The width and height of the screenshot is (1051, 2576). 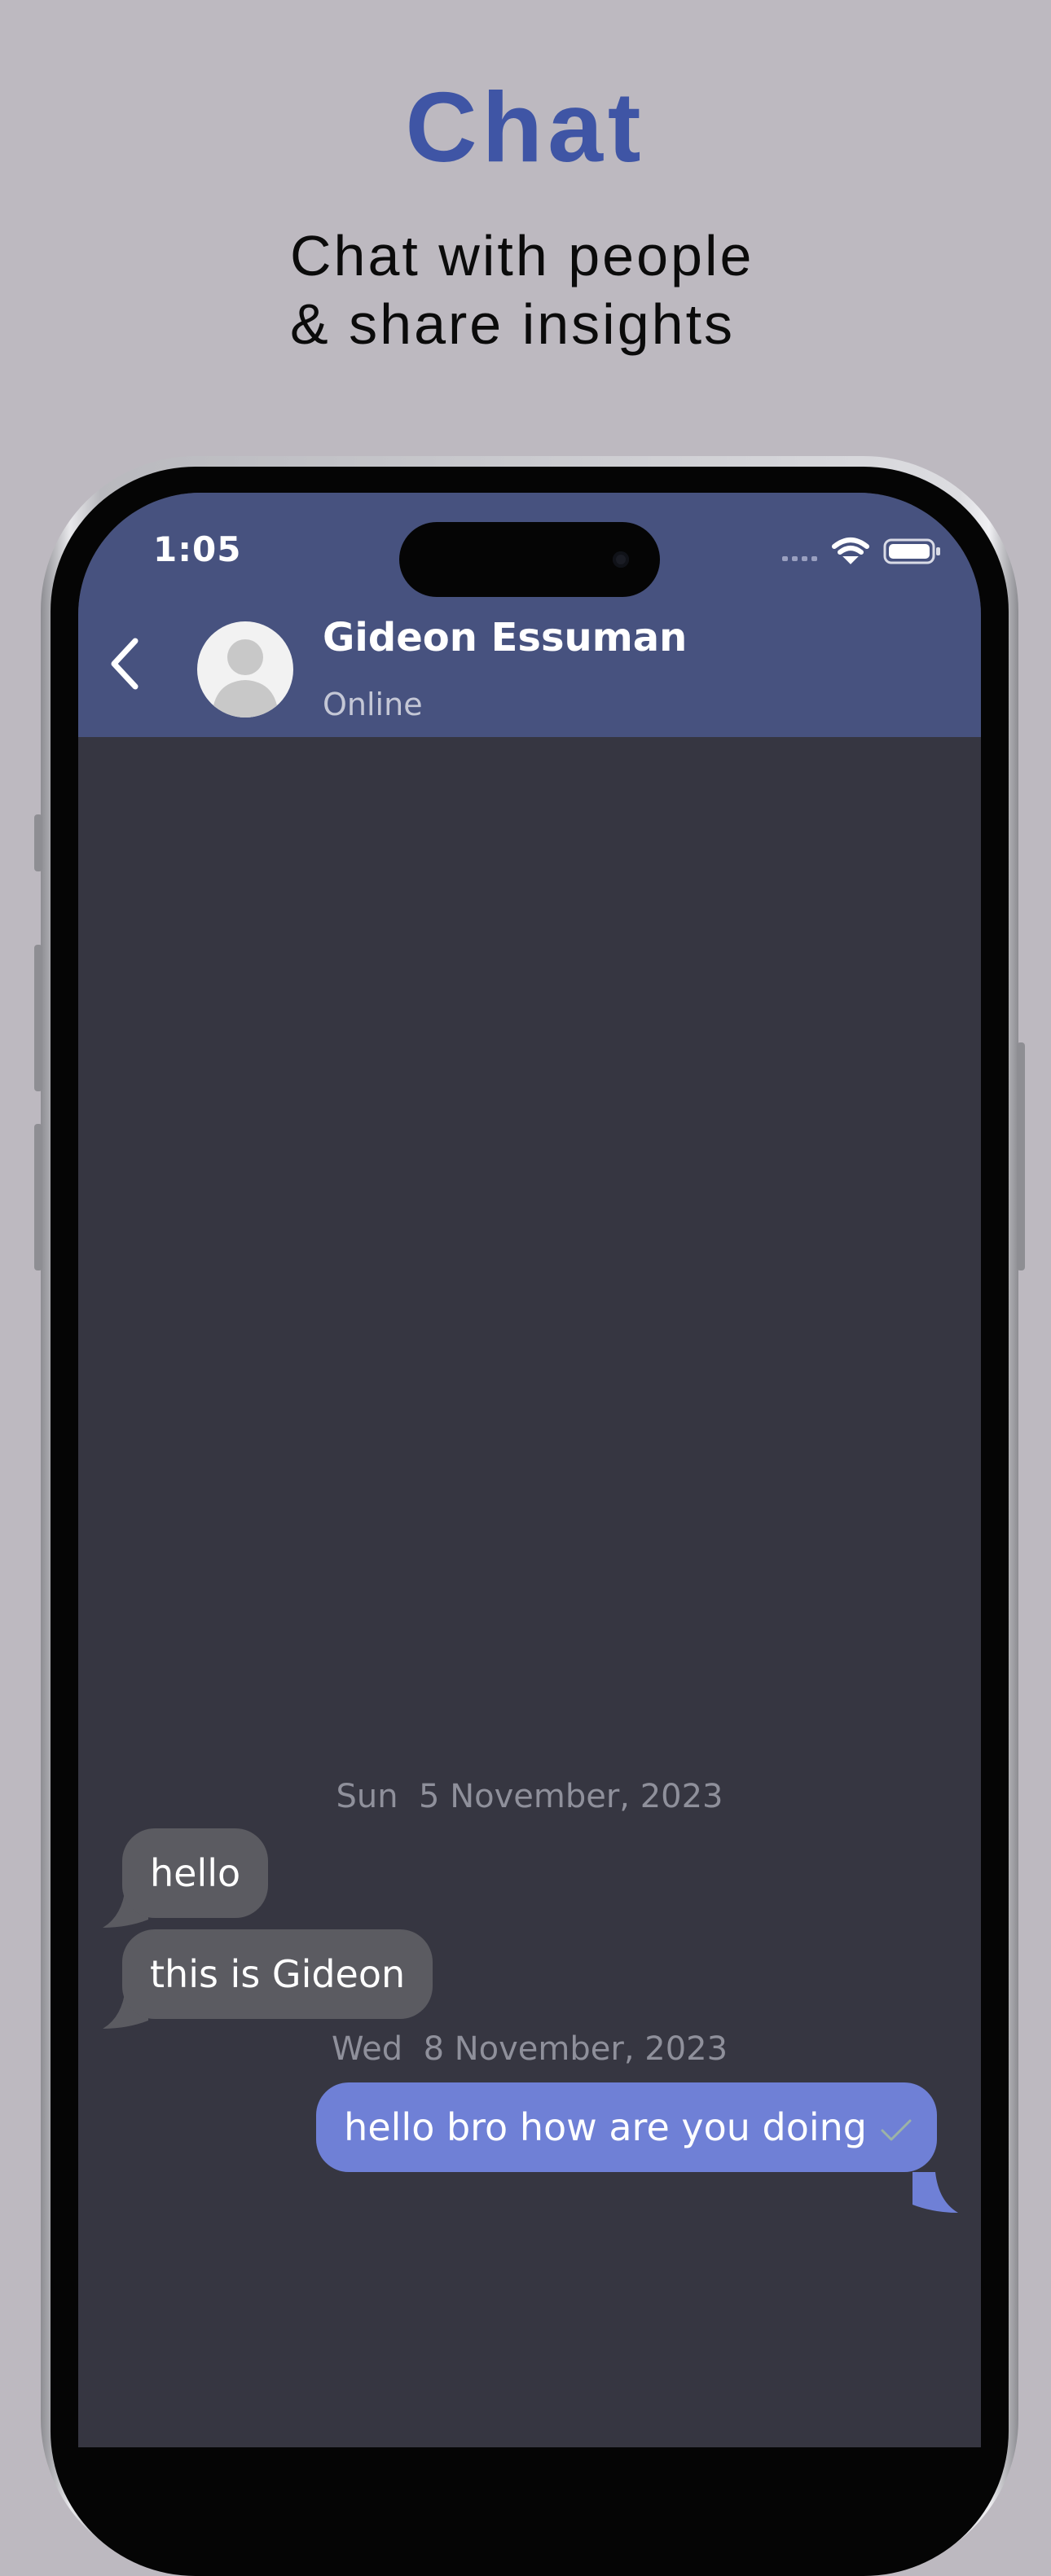 I want to click on contact-name: Gideon Essuman, so click(x=505, y=637).